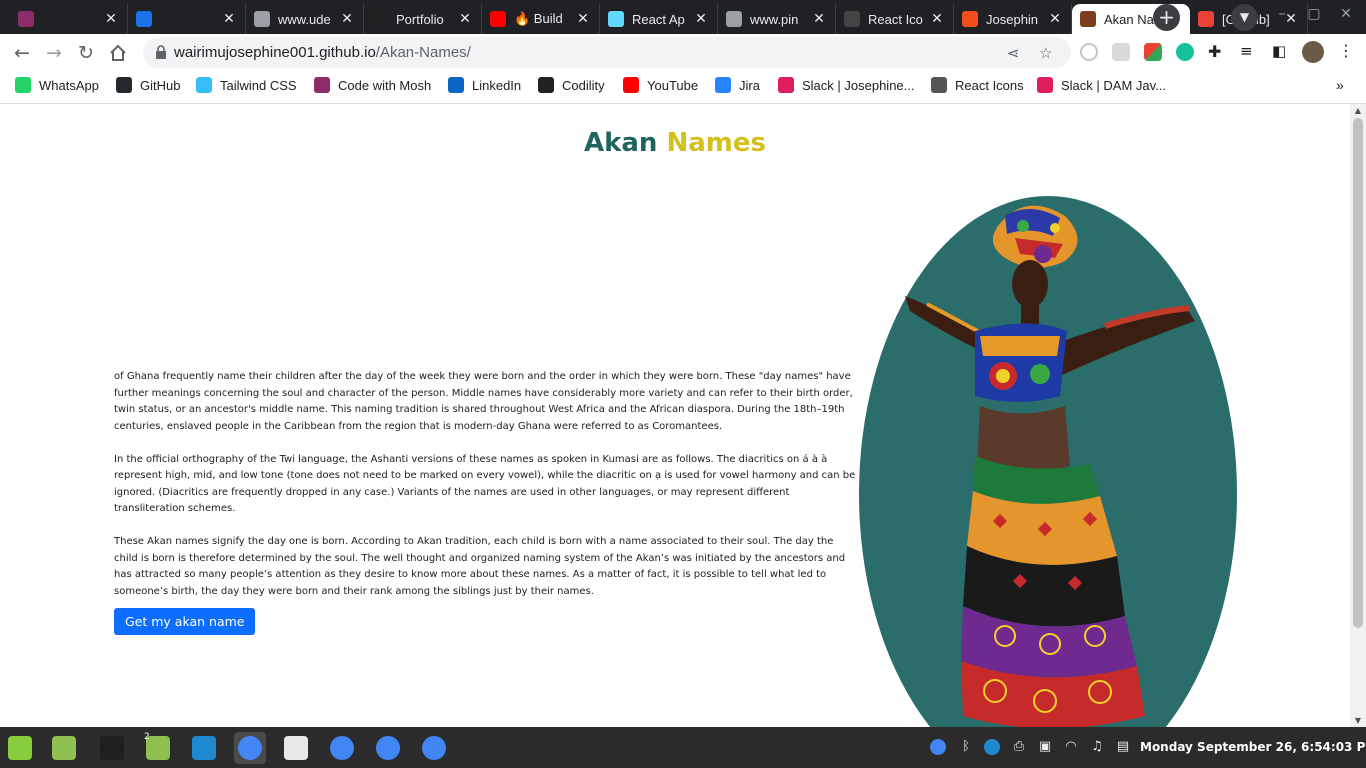 This screenshot has width=1366, height=768. Describe the element at coordinates (966, 747) in the screenshot. I see `bluetooth-icon: ᛒ` at that location.